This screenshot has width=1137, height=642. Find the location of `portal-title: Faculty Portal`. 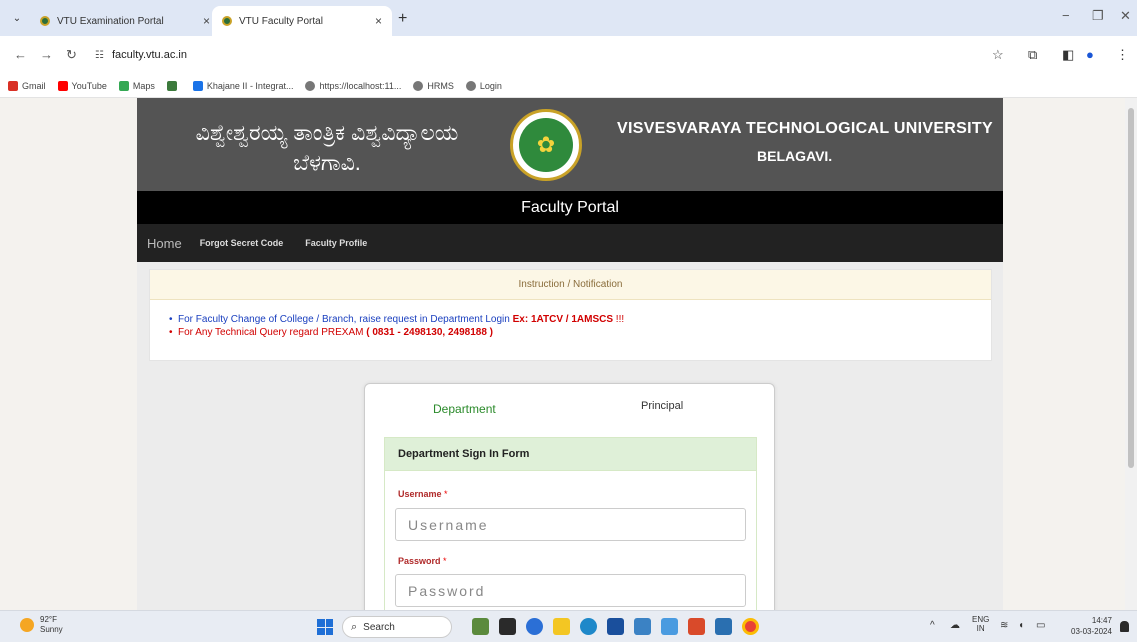

portal-title: Faculty Portal is located at coordinates (570, 207).